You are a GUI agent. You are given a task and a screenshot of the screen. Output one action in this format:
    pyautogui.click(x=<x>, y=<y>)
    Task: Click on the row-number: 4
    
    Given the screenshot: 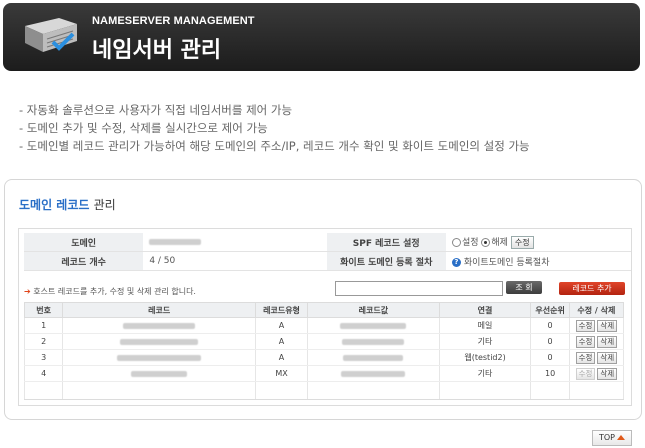 What is the action you would take?
    pyautogui.click(x=43, y=373)
    